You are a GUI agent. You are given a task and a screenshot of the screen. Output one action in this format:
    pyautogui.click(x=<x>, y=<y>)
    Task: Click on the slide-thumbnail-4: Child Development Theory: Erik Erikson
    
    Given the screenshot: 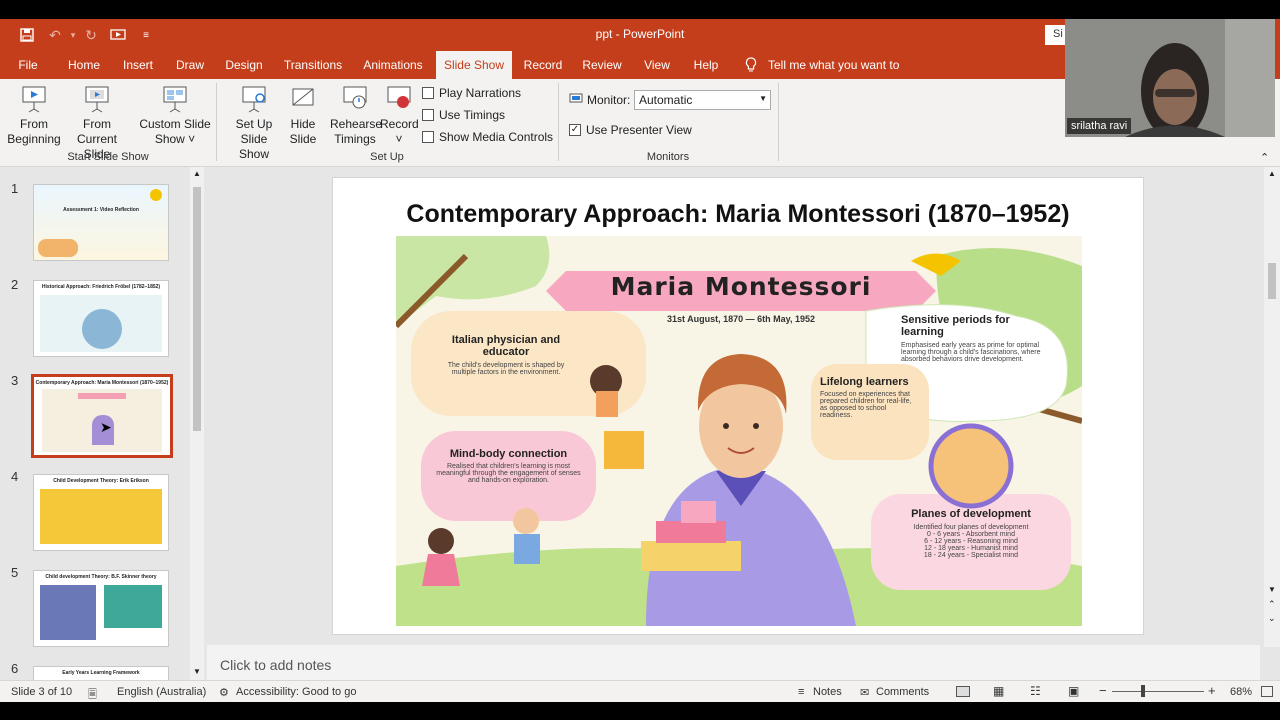 What is the action you would take?
    pyautogui.click(x=101, y=512)
    